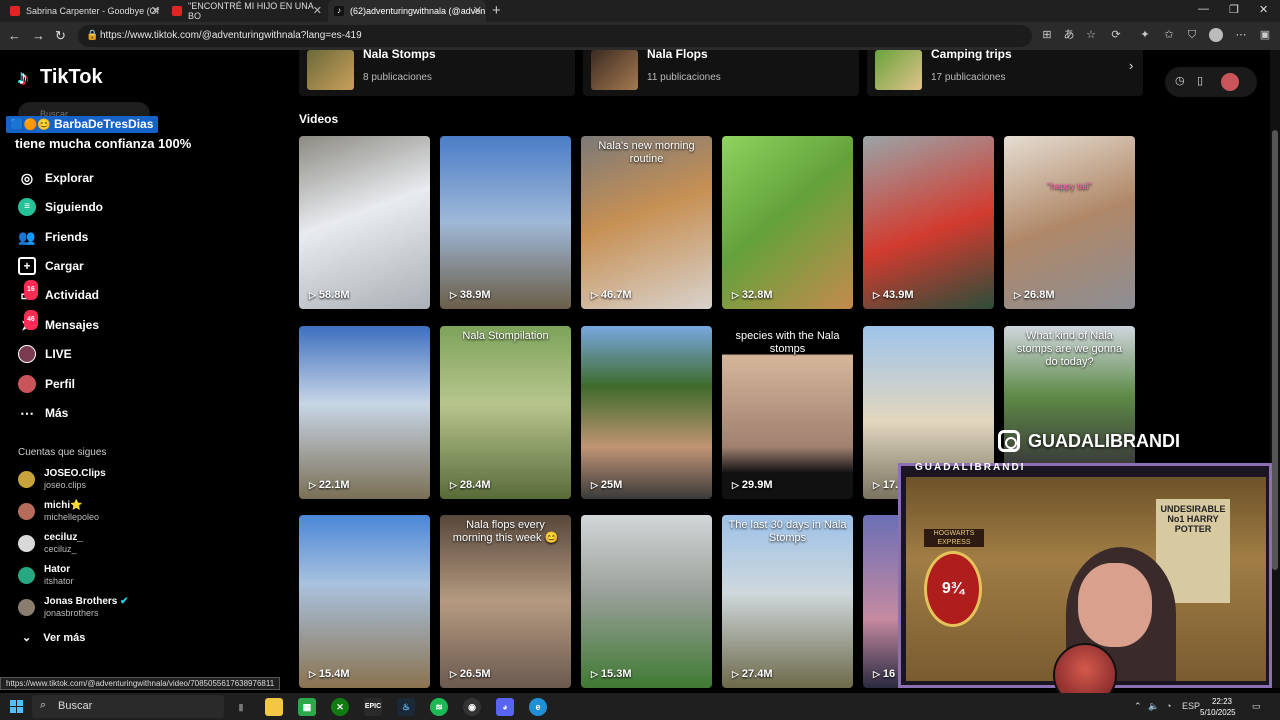 The image size is (1280, 720). I want to click on chevron-up-icon: ⌃, so click(1138, 706).